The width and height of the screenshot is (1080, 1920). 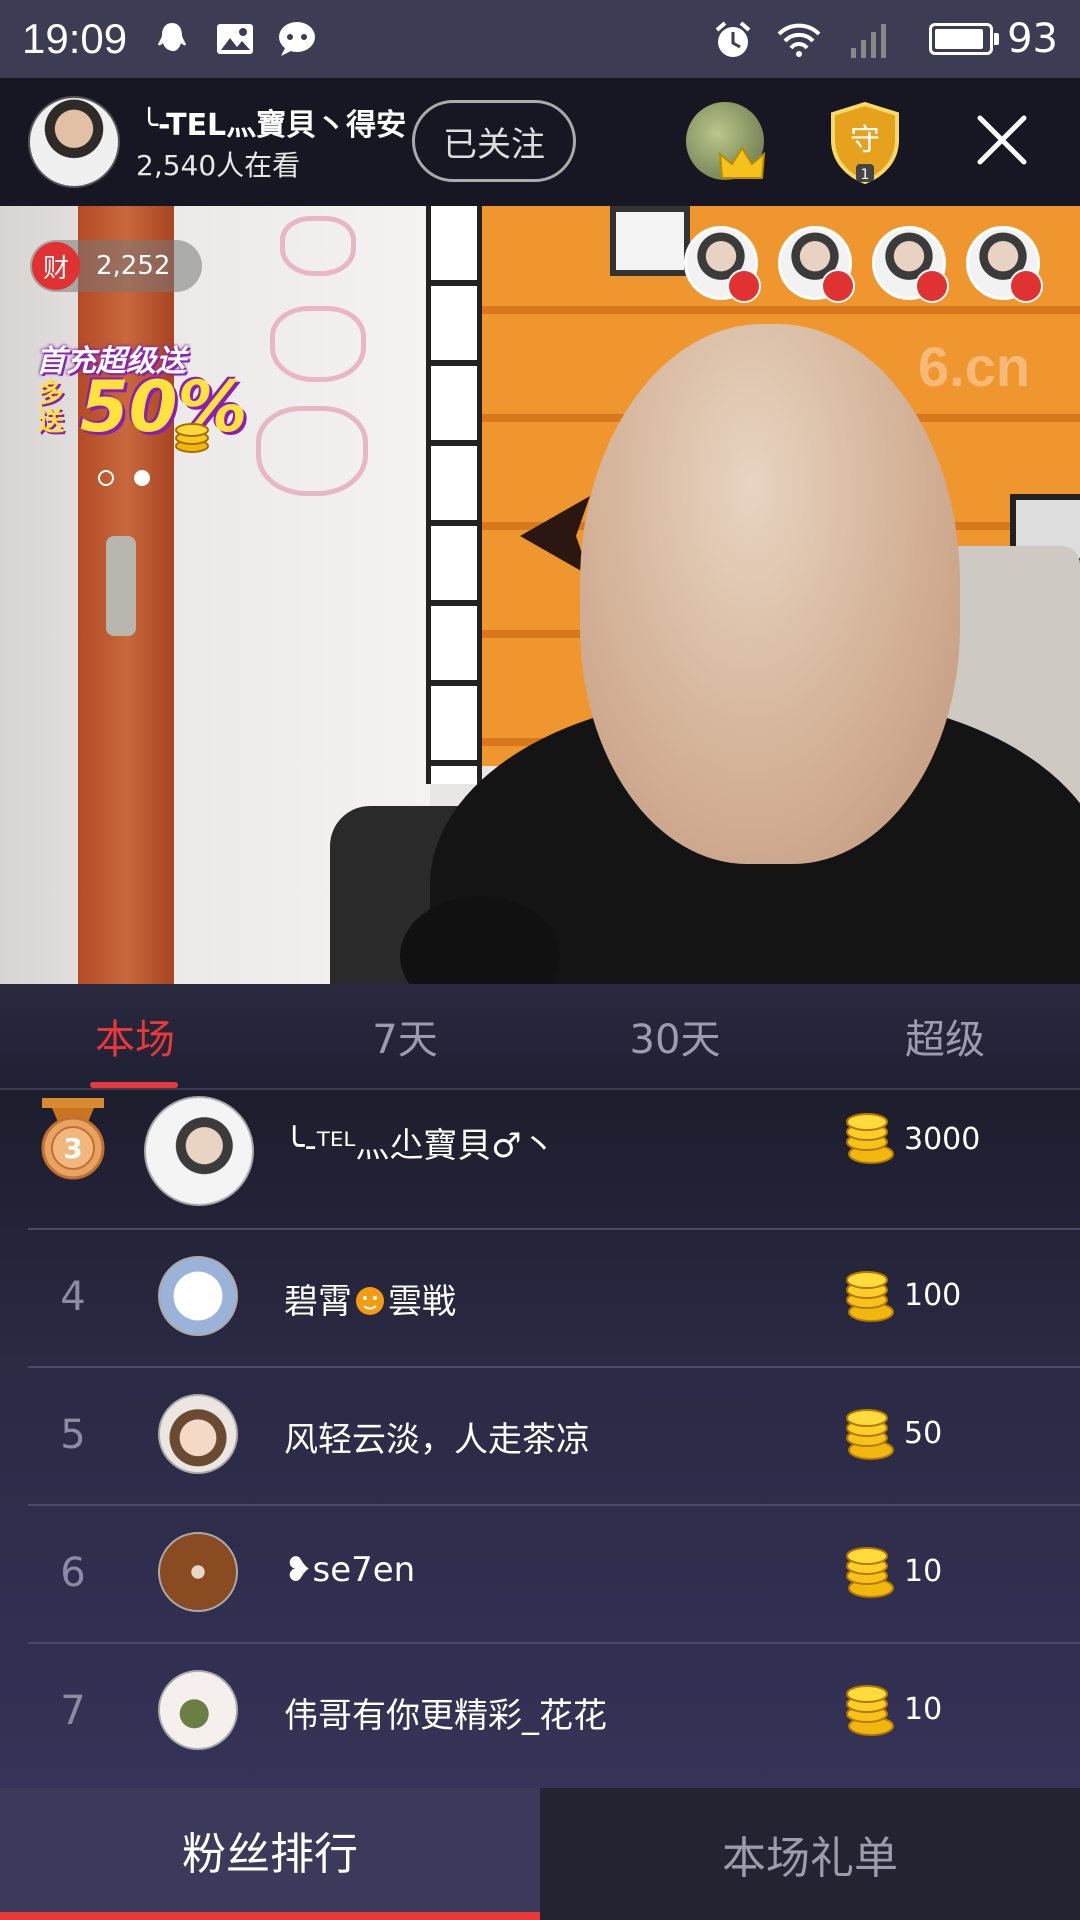 I want to click on wealth-value: 2,252, so click(x=133, y=266).